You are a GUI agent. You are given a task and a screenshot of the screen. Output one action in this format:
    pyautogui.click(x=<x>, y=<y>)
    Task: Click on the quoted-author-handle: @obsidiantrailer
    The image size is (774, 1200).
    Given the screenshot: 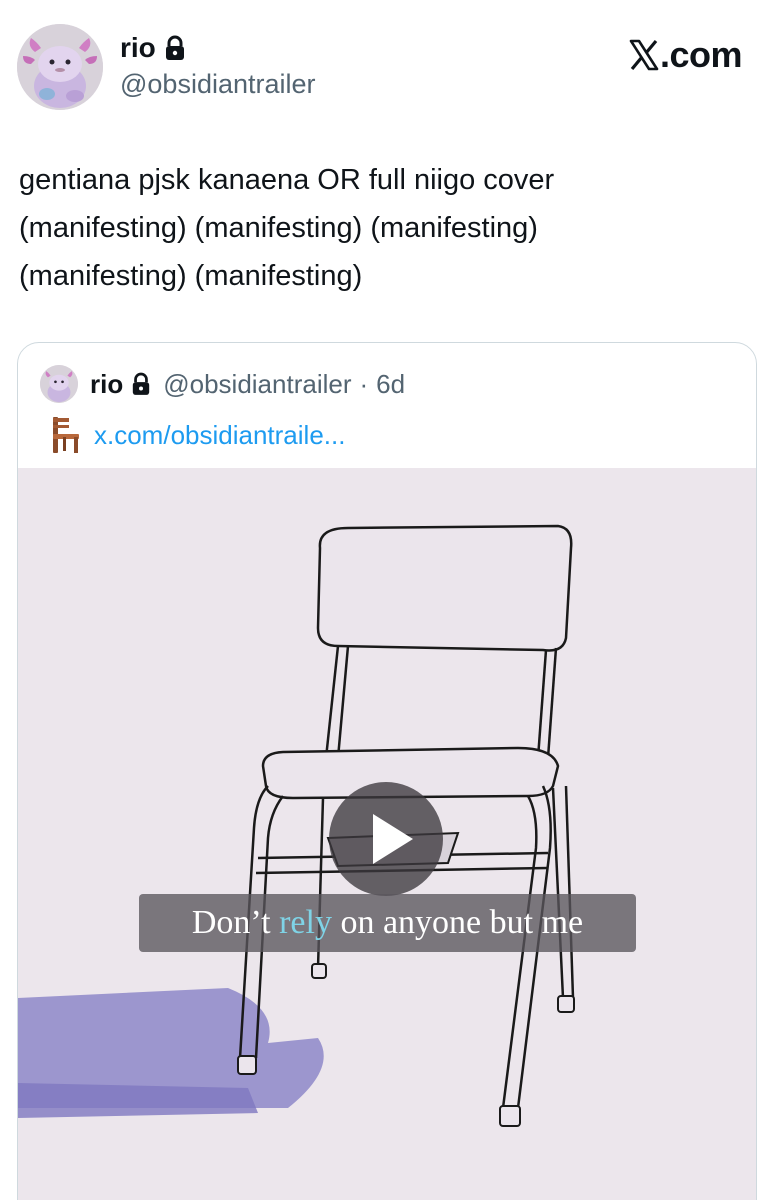 What is the action you would take?
    pyautogui.click(x=257, y=384)
    